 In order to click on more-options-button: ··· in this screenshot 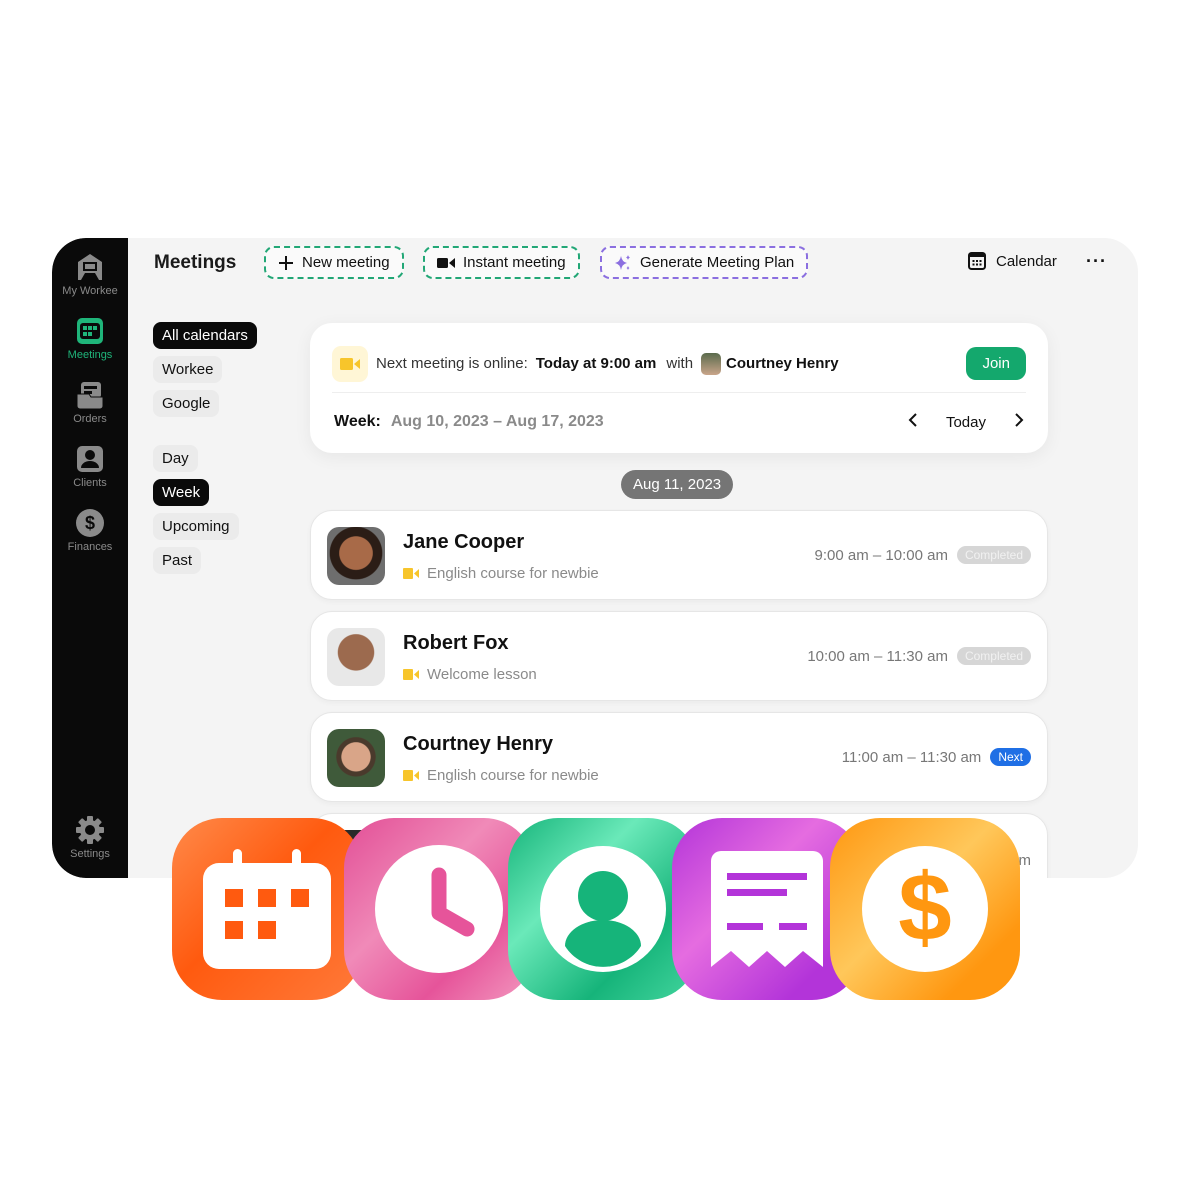, I will do `click(1096, 261)`.